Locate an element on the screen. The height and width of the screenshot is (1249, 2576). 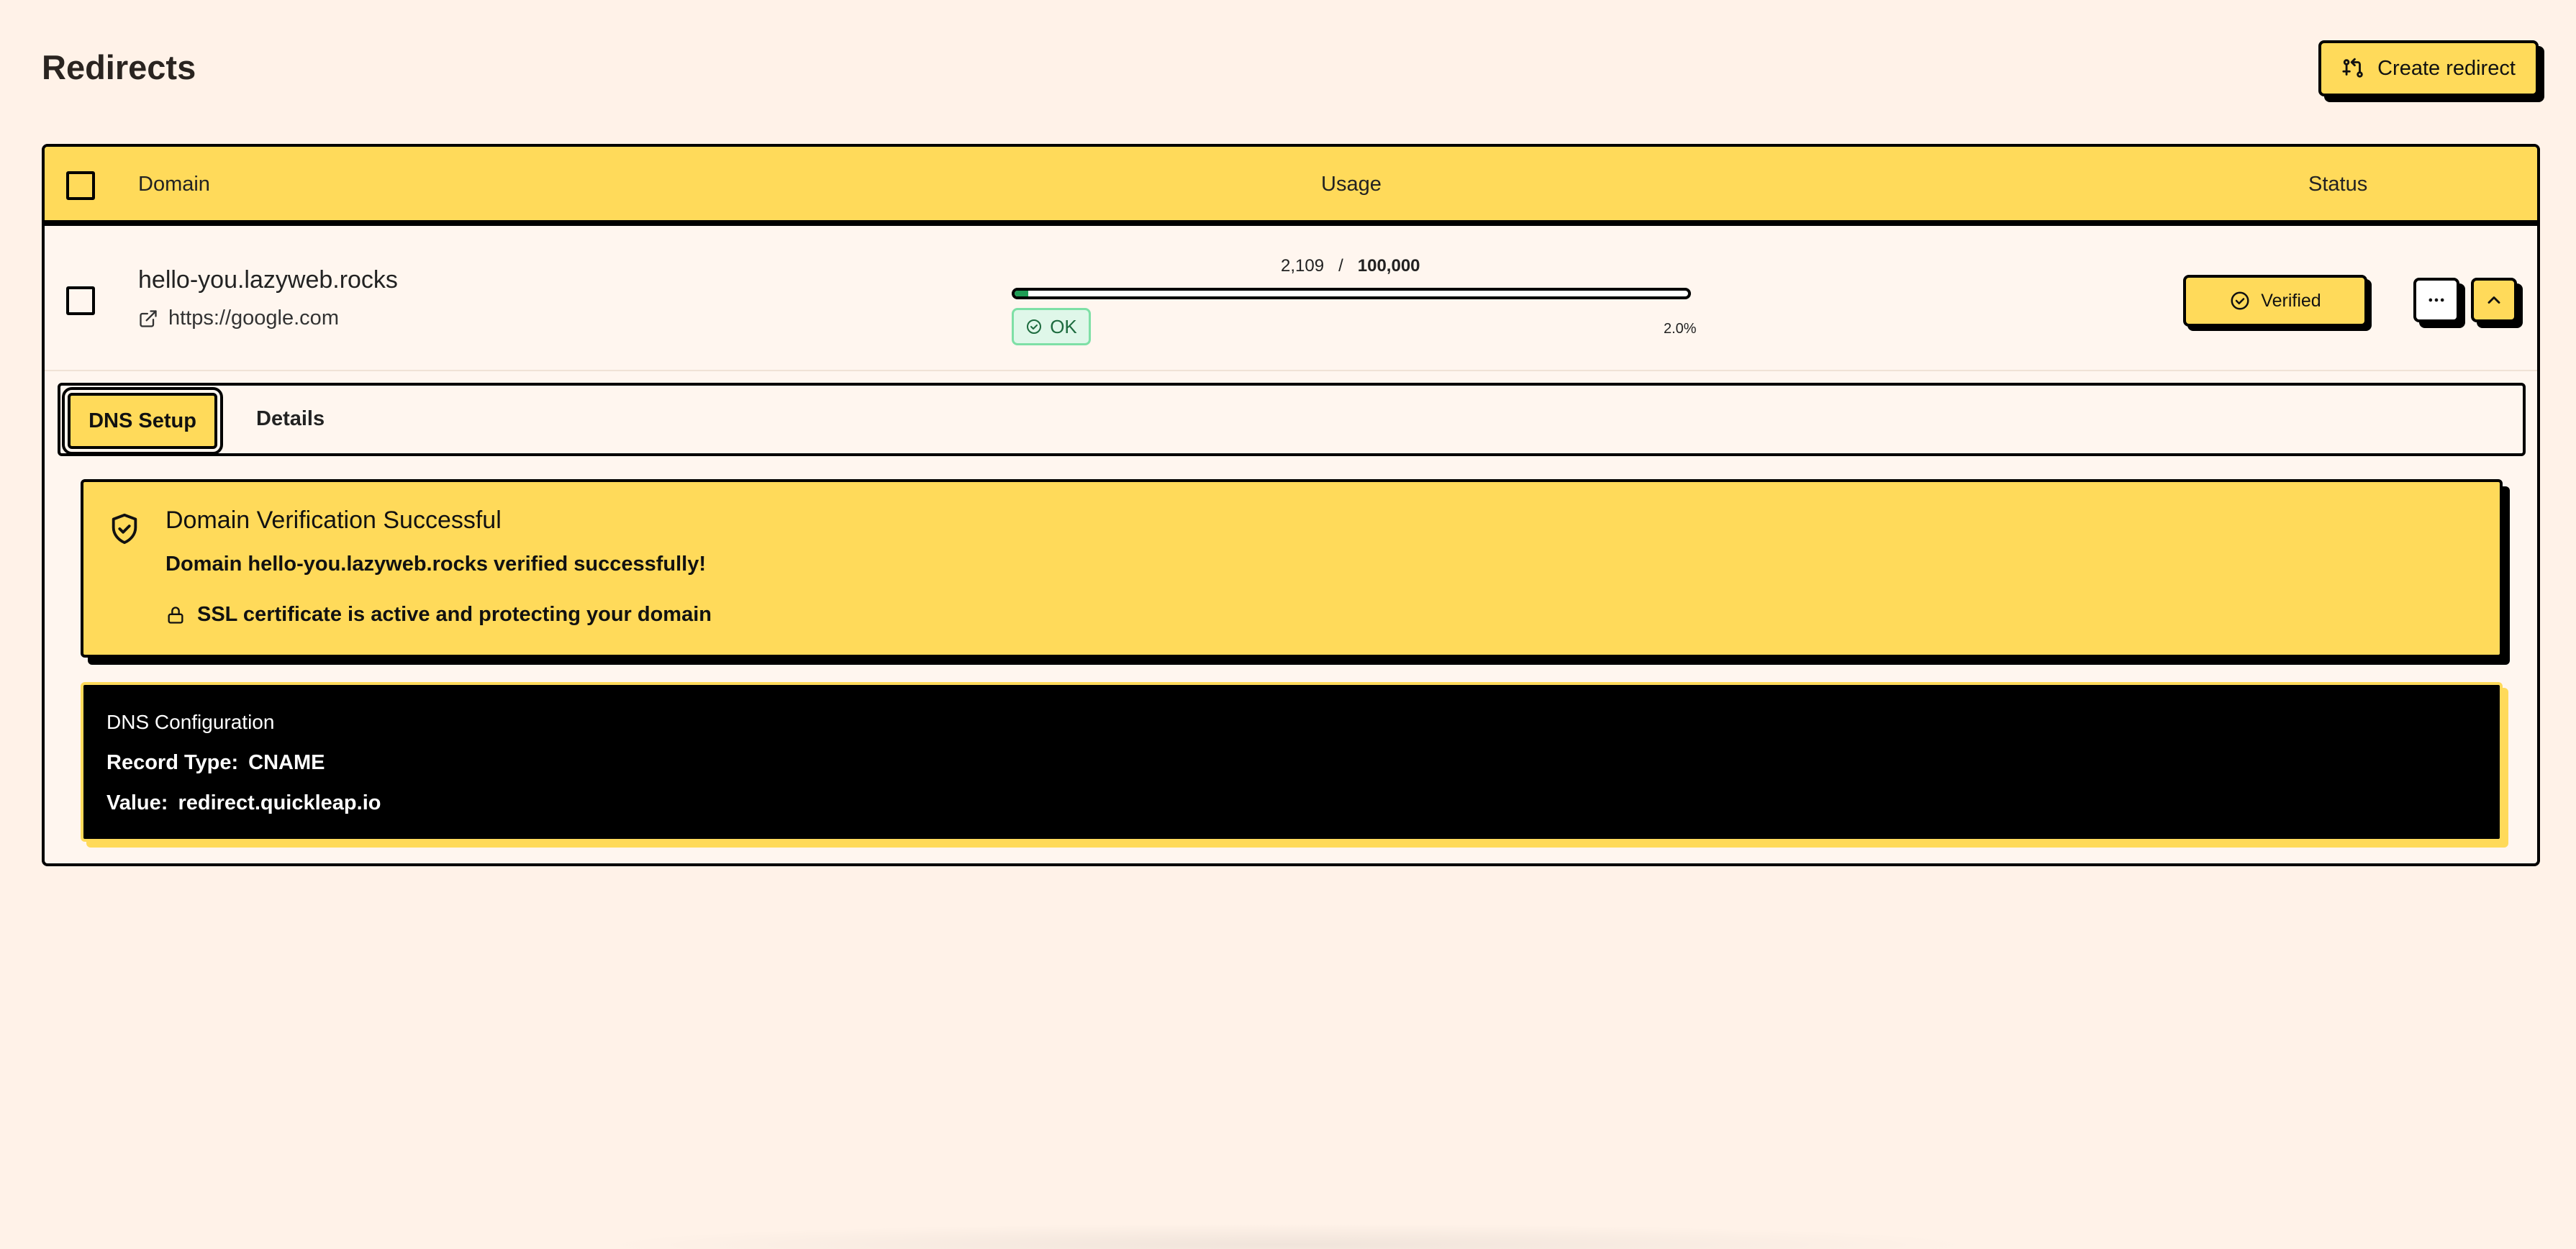
dns-record-value: Value: redirect.quickleap.io is located at coordinates (243, 803).